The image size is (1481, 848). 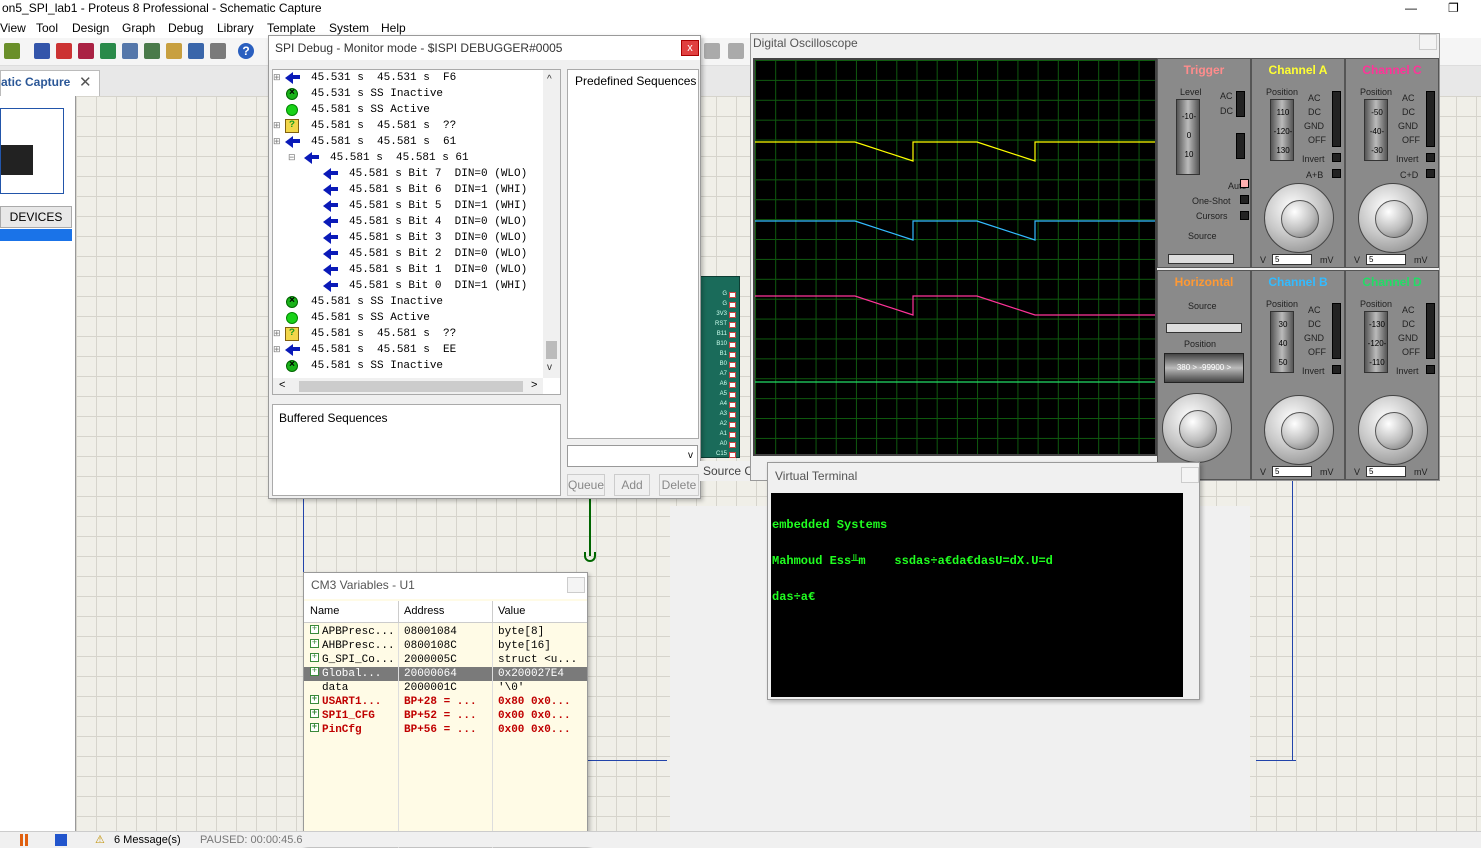 I want to click on print-icon, so click(x=712, y=51).